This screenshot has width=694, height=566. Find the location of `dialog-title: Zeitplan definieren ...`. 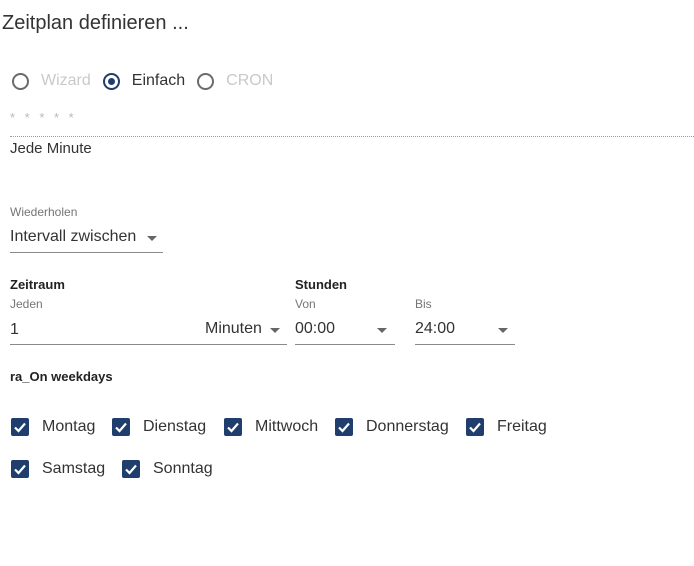

dialog-title: Zeitplan definieren ... is located at coordinates (95, 23).